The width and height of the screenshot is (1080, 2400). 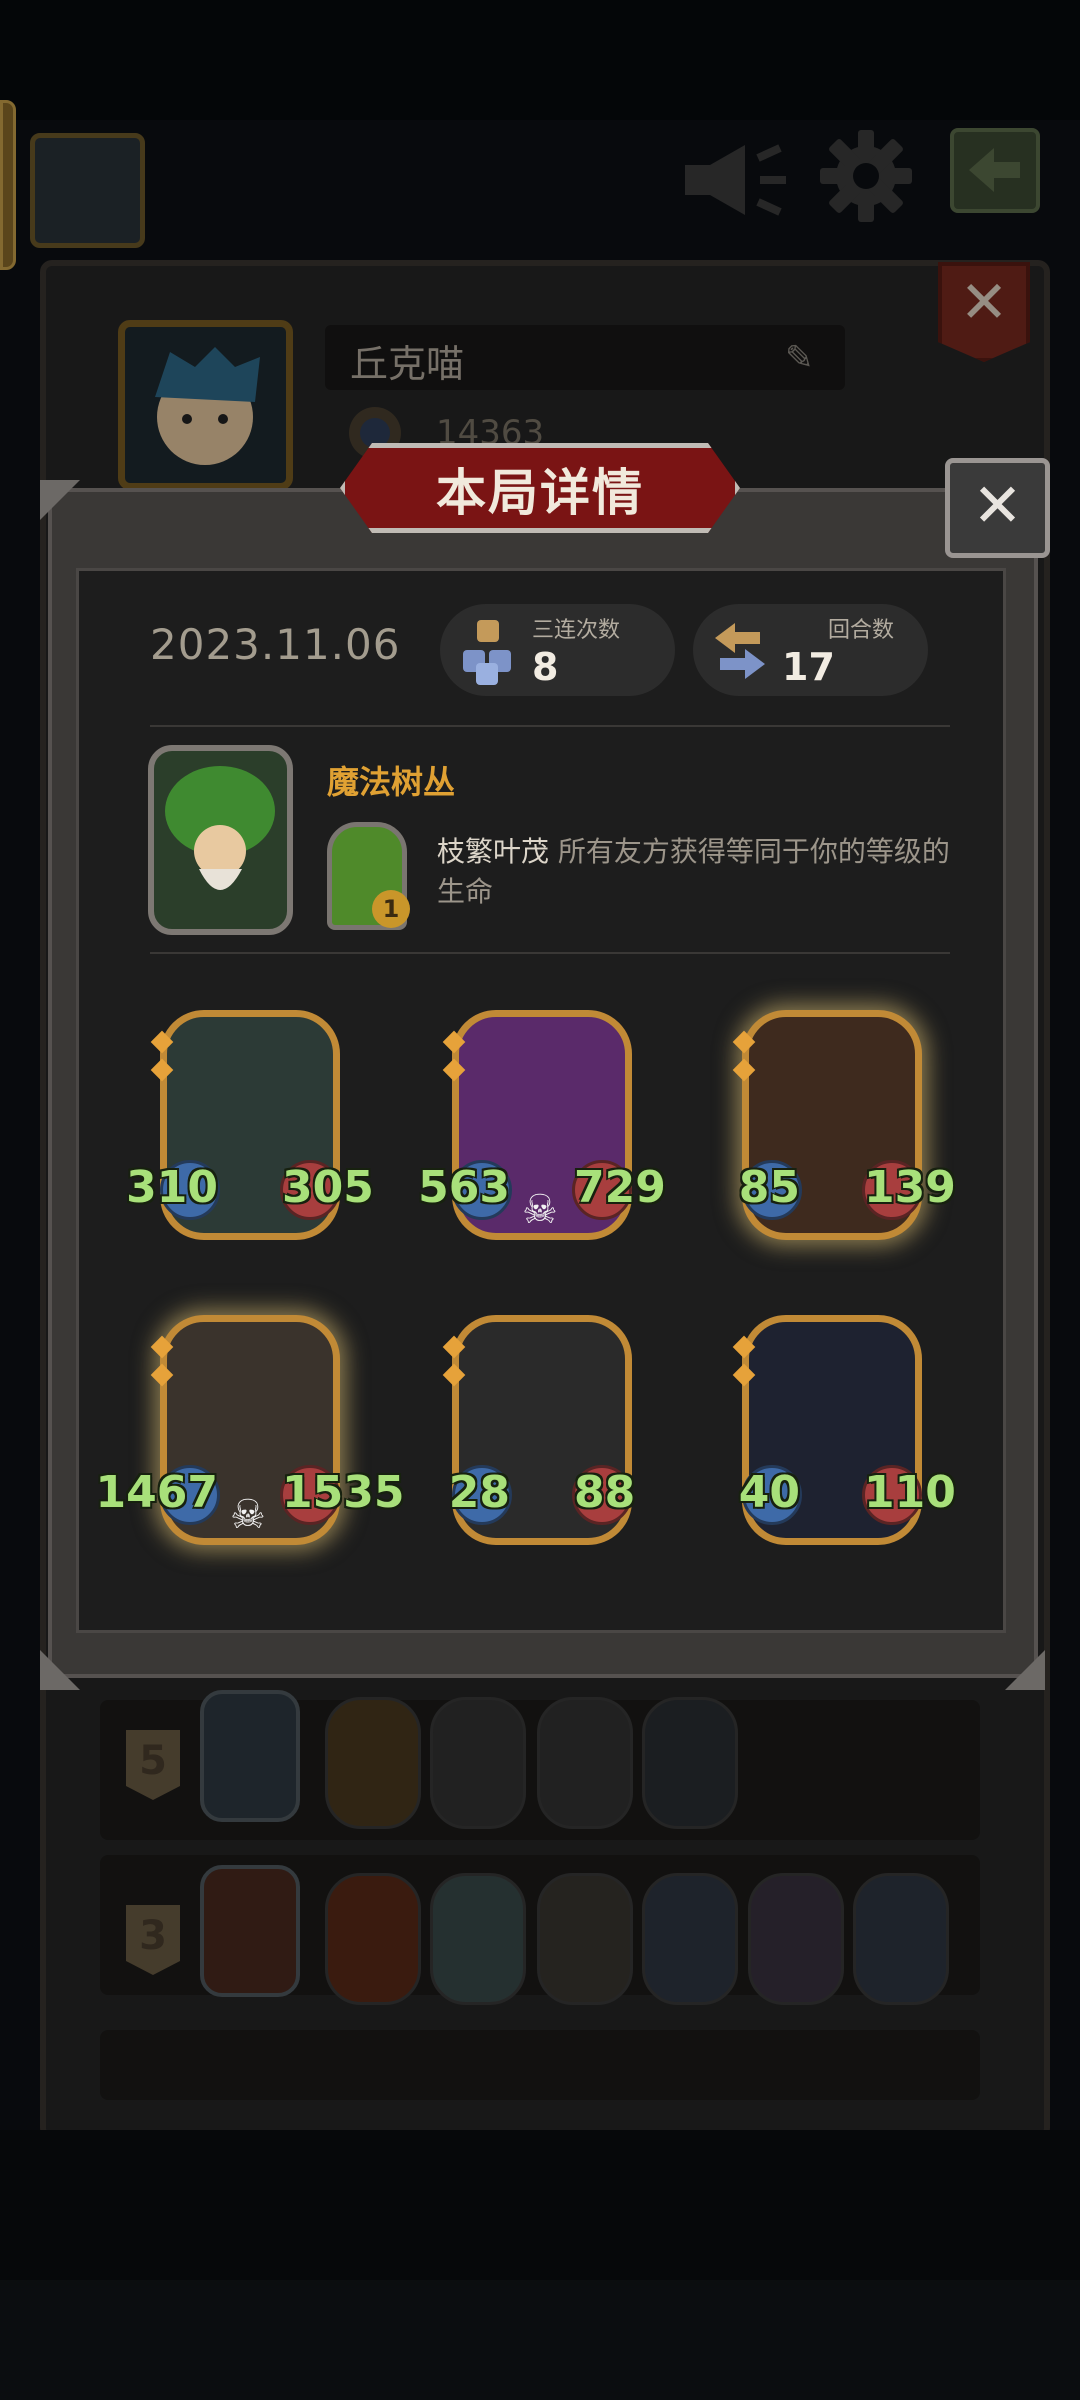 What do you see at coordinates (220, 840) in the screenshot?
I see `hero-portrait` at bounding box center [220, 840].